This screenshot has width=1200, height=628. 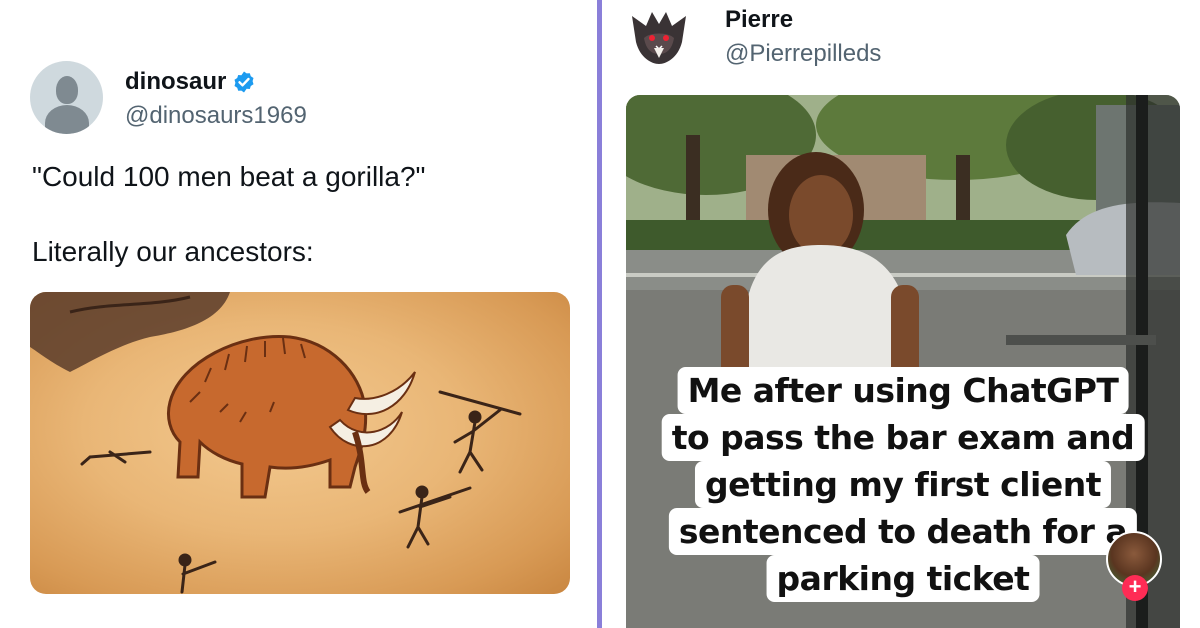 I want to click on display-name: Pierre, so click(x=759, y=20).